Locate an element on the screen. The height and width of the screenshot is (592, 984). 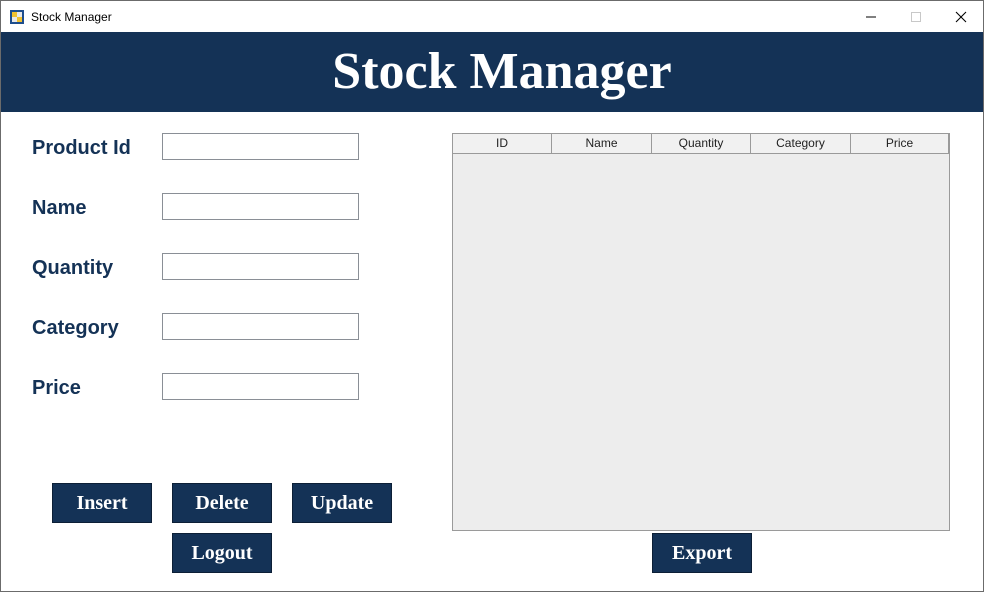
maximize-button is located at coordinates (916, 16).